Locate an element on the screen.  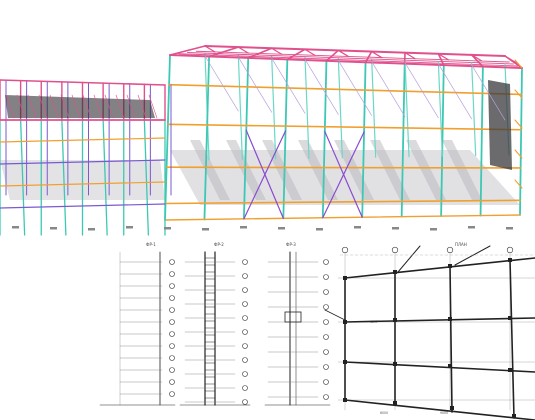
frame-c-title: ФР-3 is located at coordinates (291, 244).